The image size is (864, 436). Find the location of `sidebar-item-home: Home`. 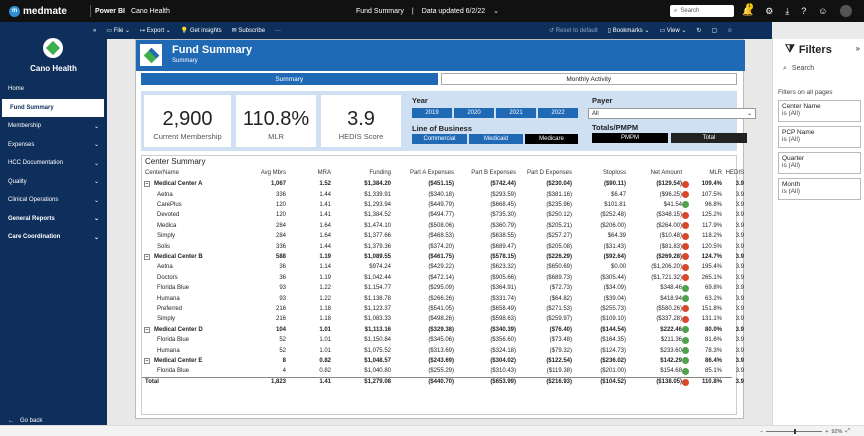

sidebar-item-home: Home is located at coordinates (53, 89).